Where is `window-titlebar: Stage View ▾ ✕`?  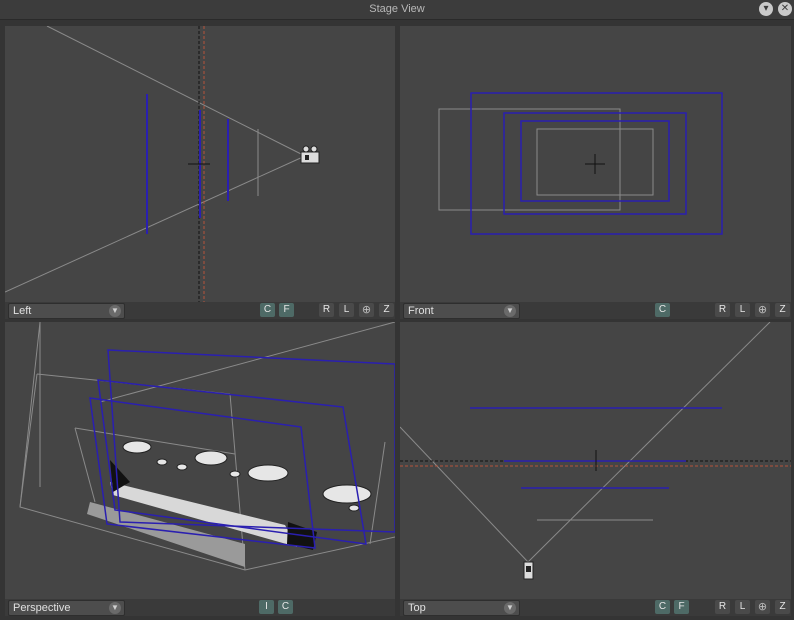
window-titlebar: Stage View ▾ ✕ is located at coordinates (397, 10).